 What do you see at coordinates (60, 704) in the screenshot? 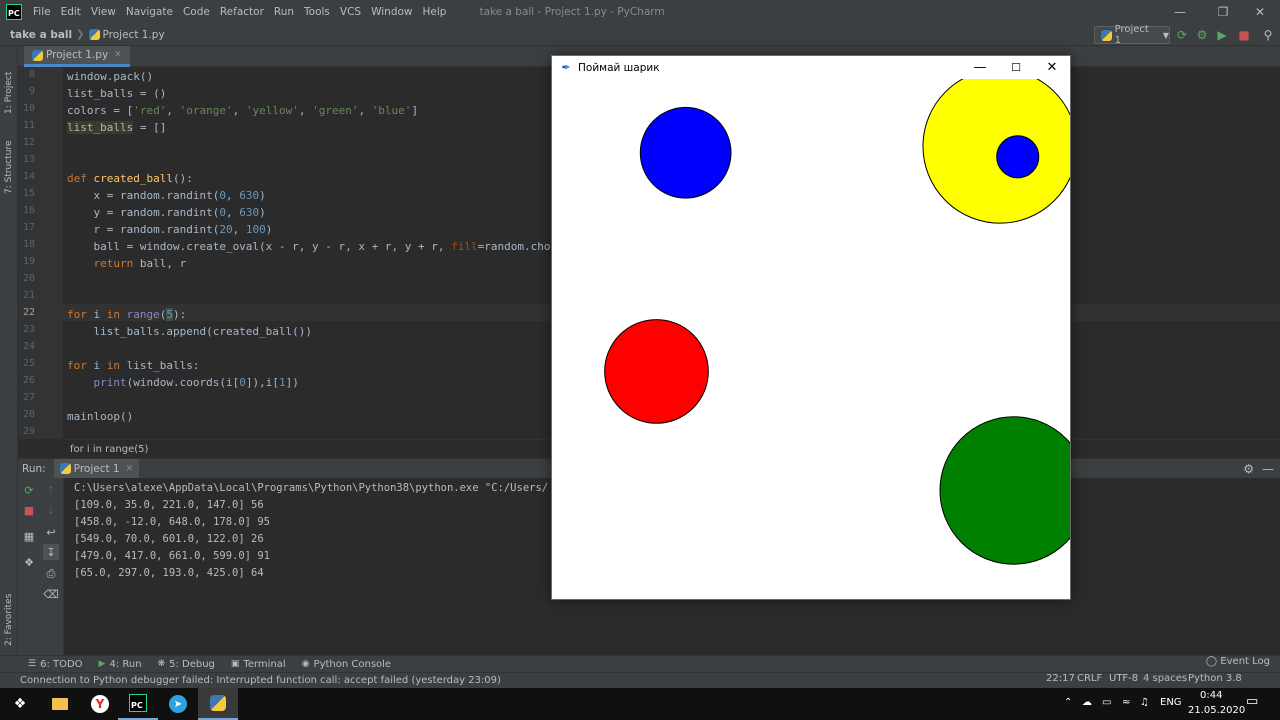
I see `file-explorer-icon` at bounding box center [60, 704].